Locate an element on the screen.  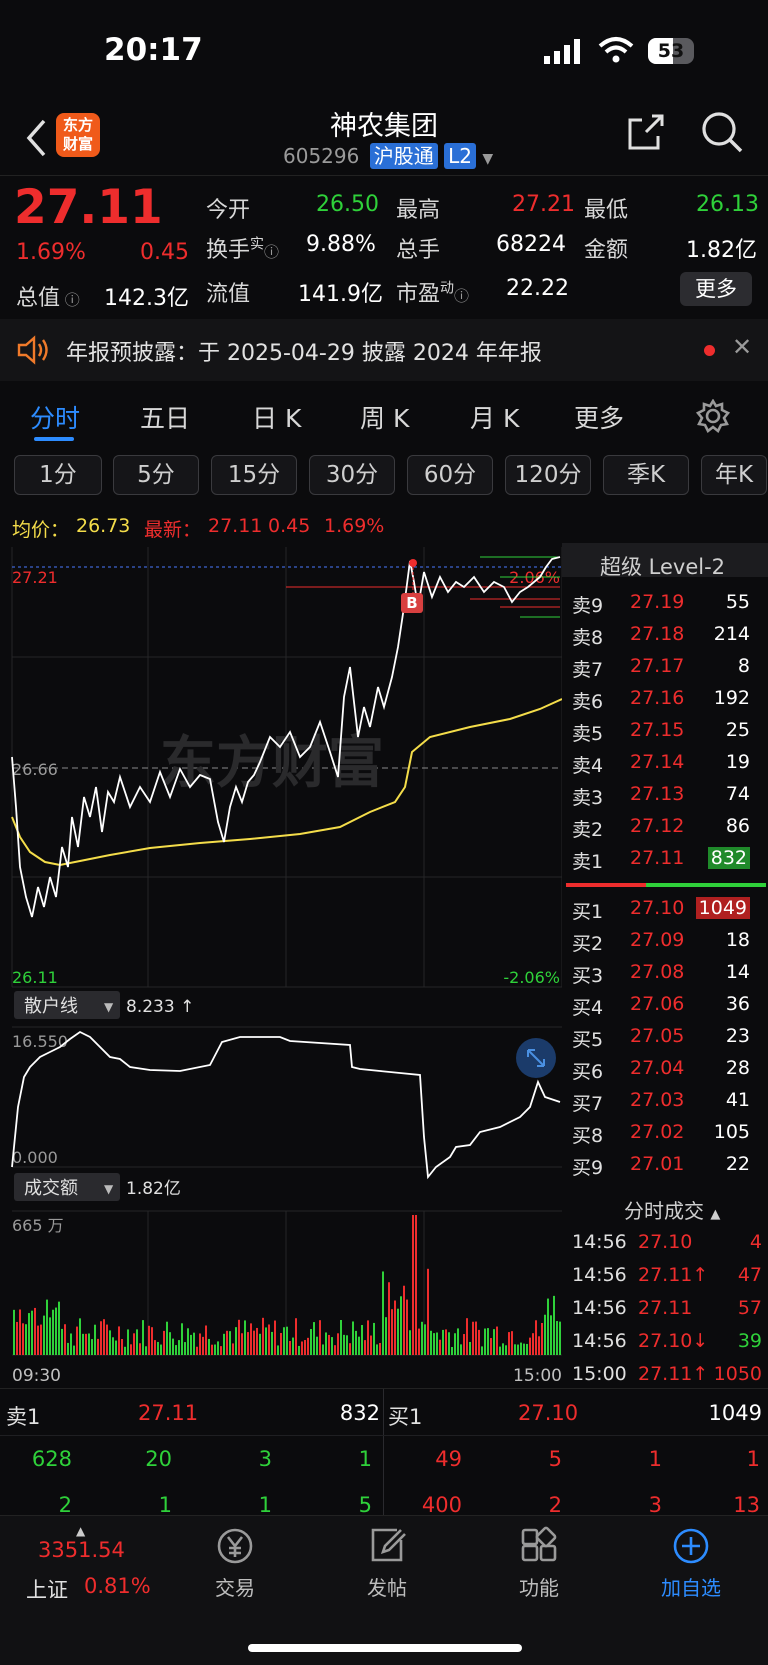
tab-monthly-k: 月 K is located at coordinates (494, 417).